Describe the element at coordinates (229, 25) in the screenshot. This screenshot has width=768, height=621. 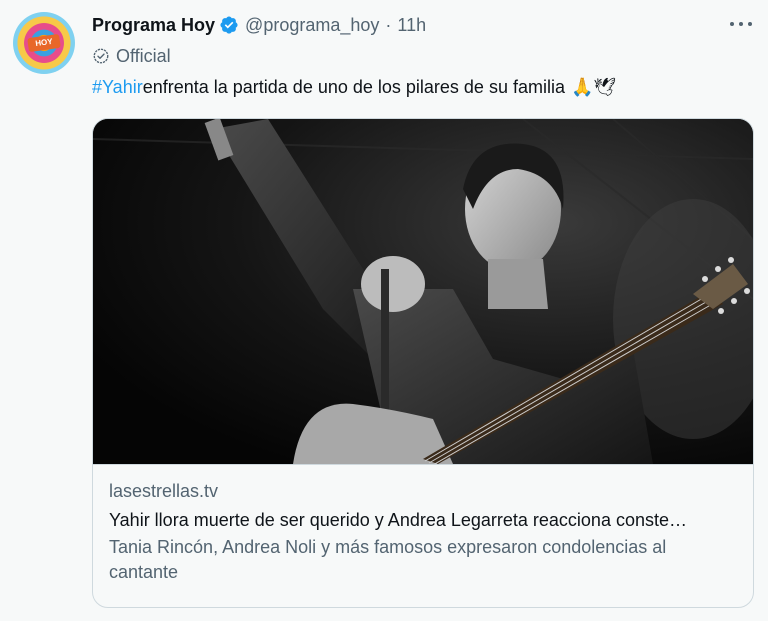
I see `verified-badge-icon` at that location.